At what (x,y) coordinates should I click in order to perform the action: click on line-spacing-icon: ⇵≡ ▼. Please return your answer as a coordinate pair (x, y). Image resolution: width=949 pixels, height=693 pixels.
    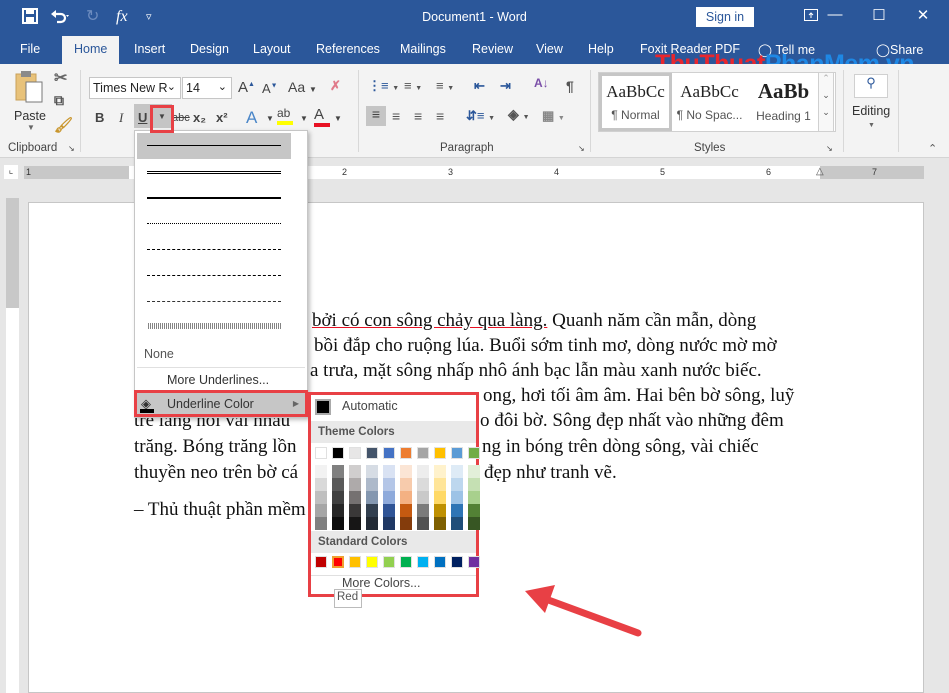
    Looking at the image, I should click on (480, 116).